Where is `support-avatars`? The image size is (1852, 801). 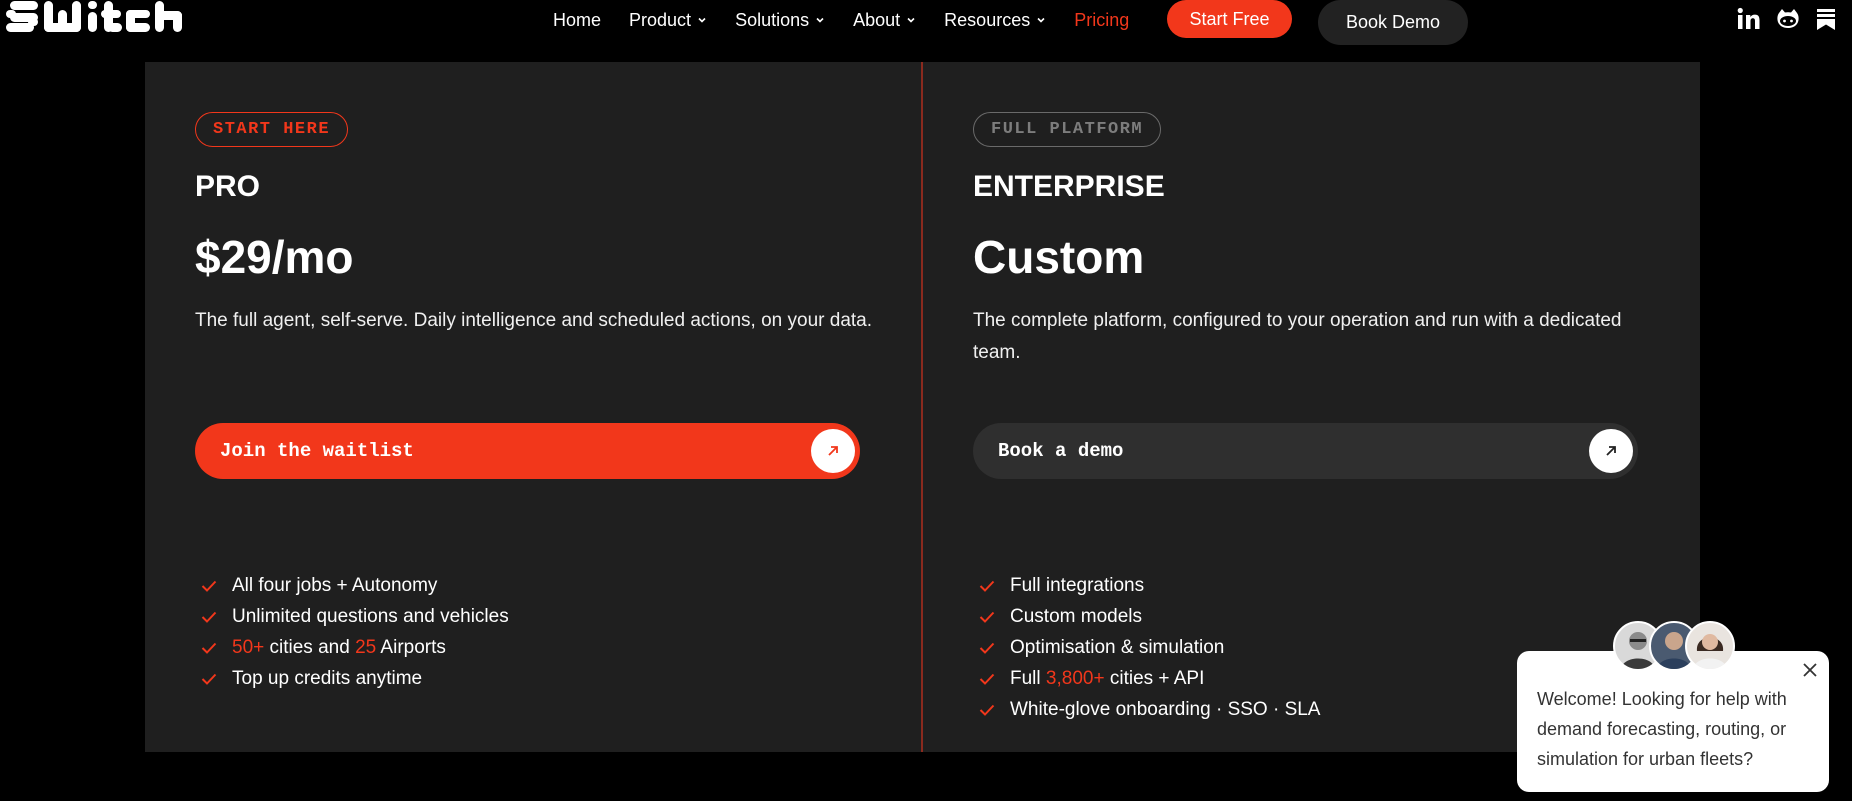 support-avatars is located at coordinates (1674, 647).